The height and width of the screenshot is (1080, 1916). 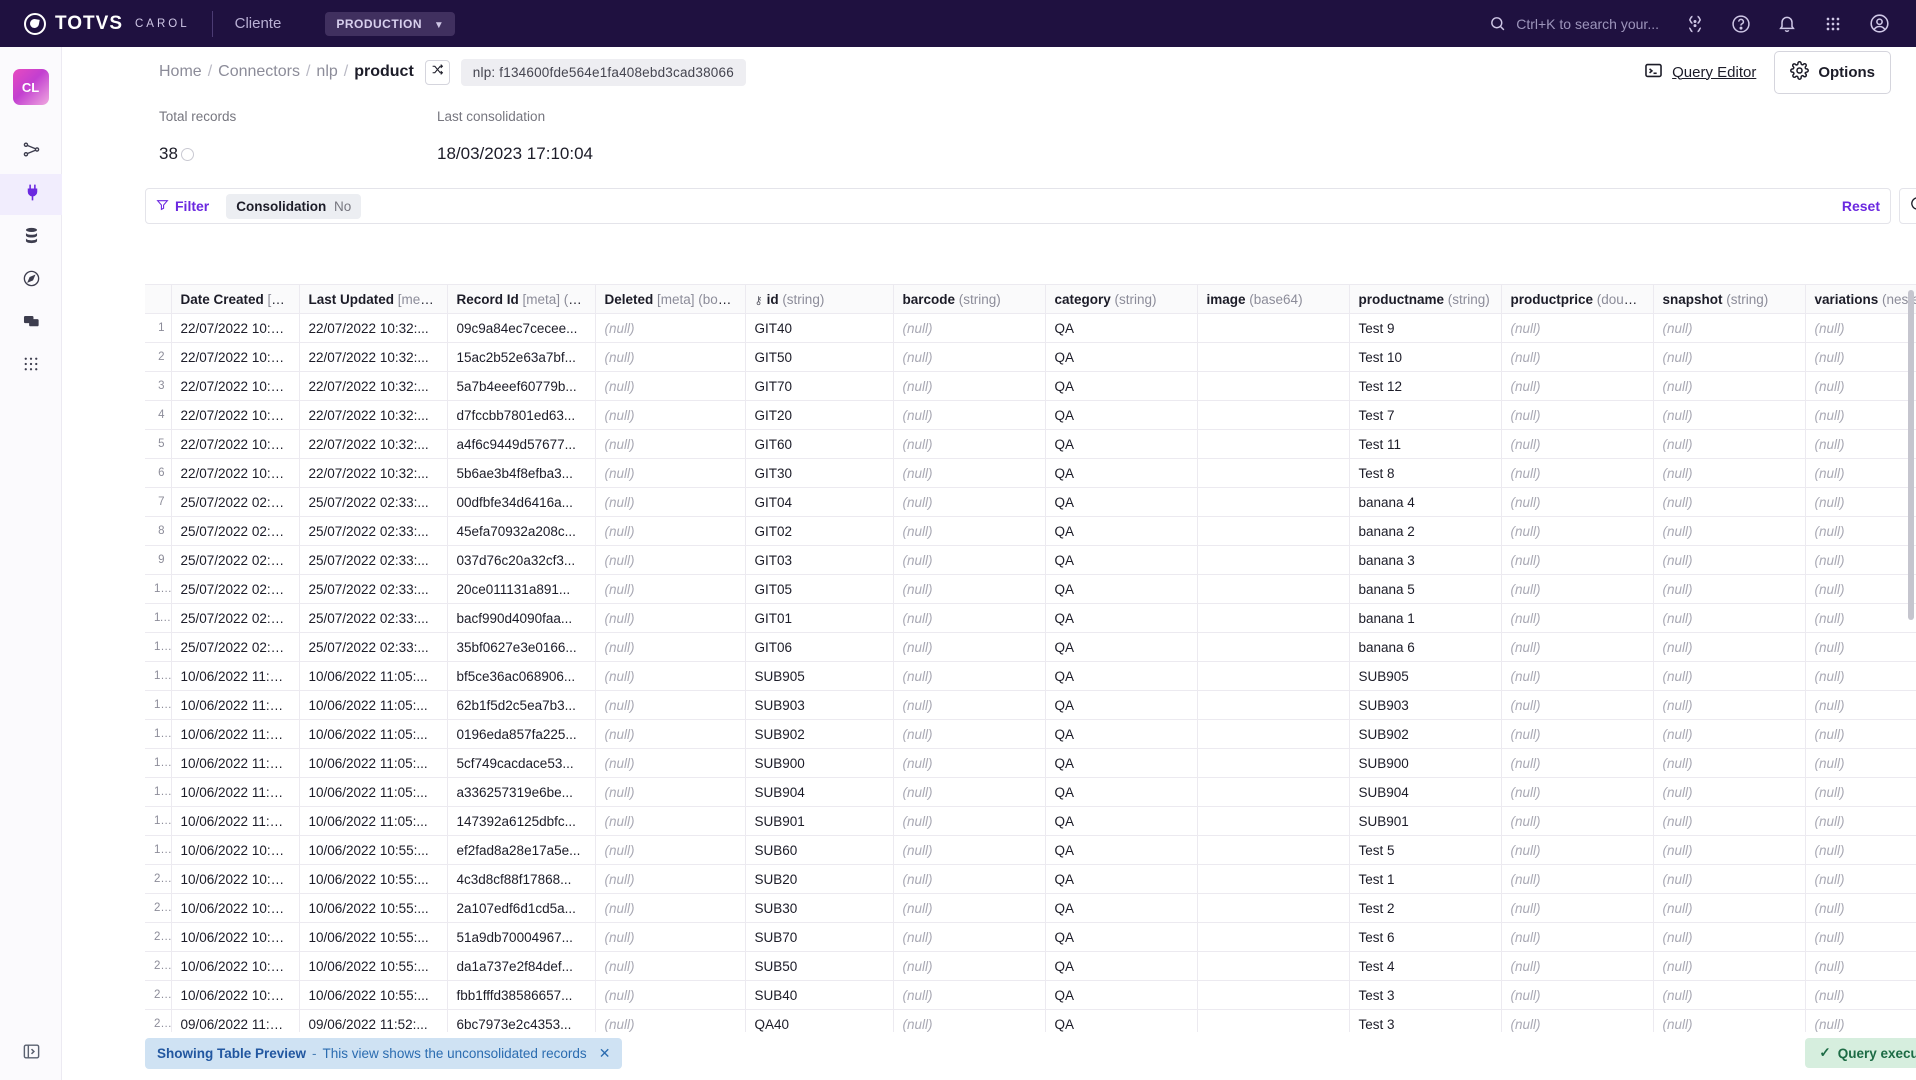 What do you see at coordinates (819, 1020) in the screenshot?
I see `cell-id: QA40` at bounding box center [819, 1020].